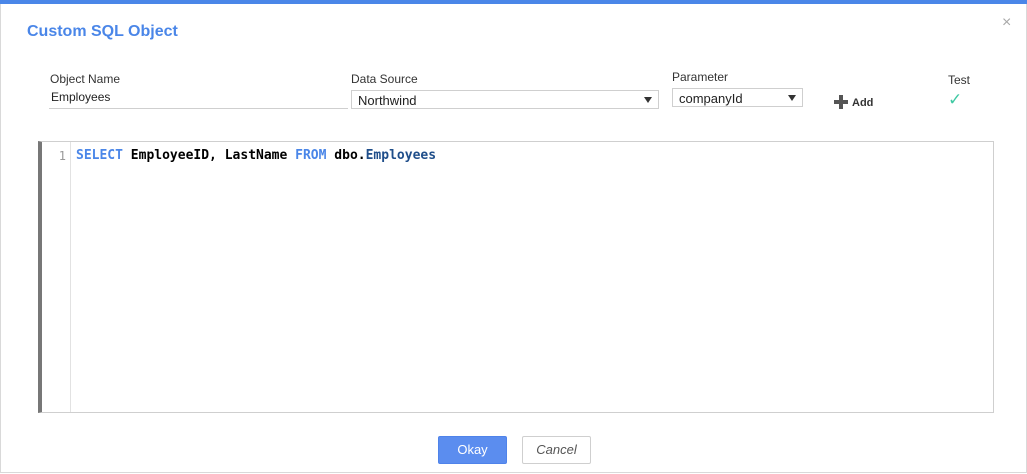 The width and height of the screenshot is (1027, 474). Describe the element at coordinates (62, 156) in the screenshot. I see `line-number: 1` at that location.